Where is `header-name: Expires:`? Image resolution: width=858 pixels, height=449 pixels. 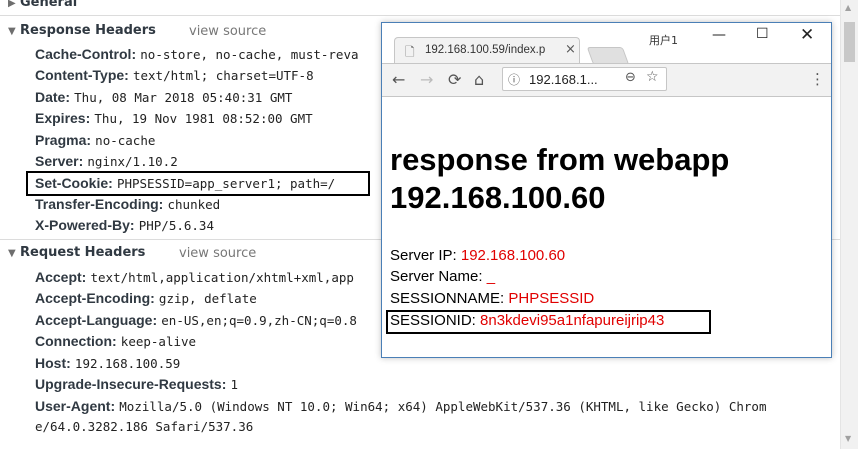 header-name: Expires: is located at coordinates (63, 118).